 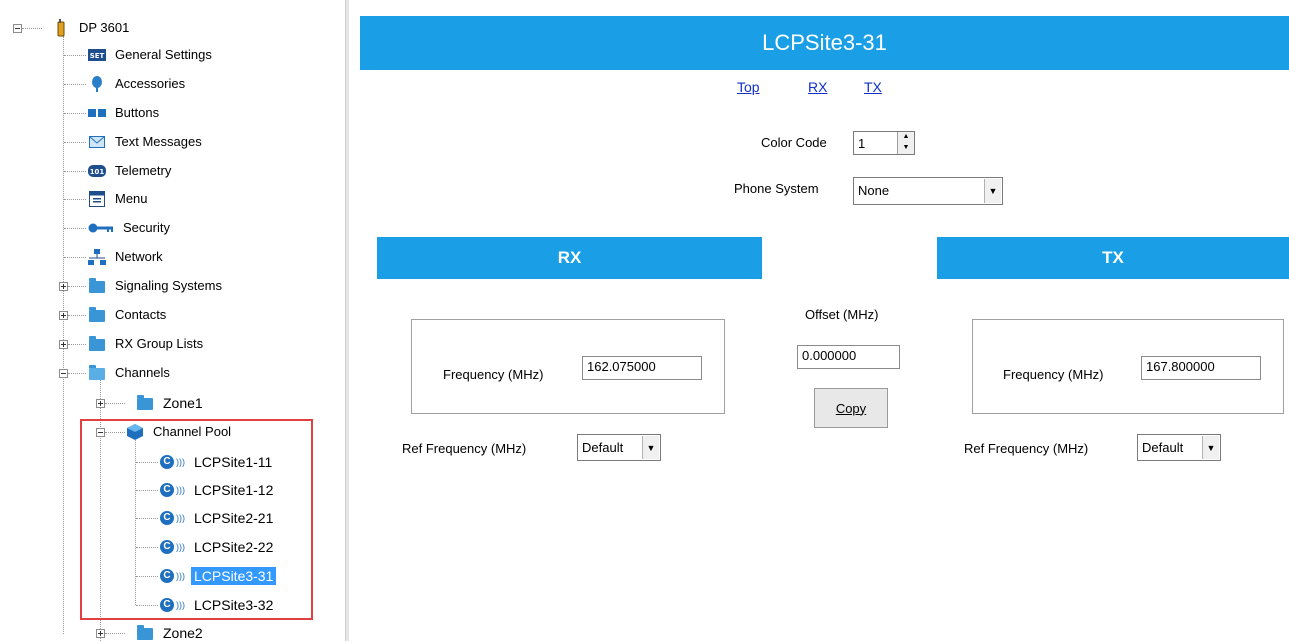 I want to click on tree-item-signaling-systems: Signaling Systems, so click(x=156, y=286).